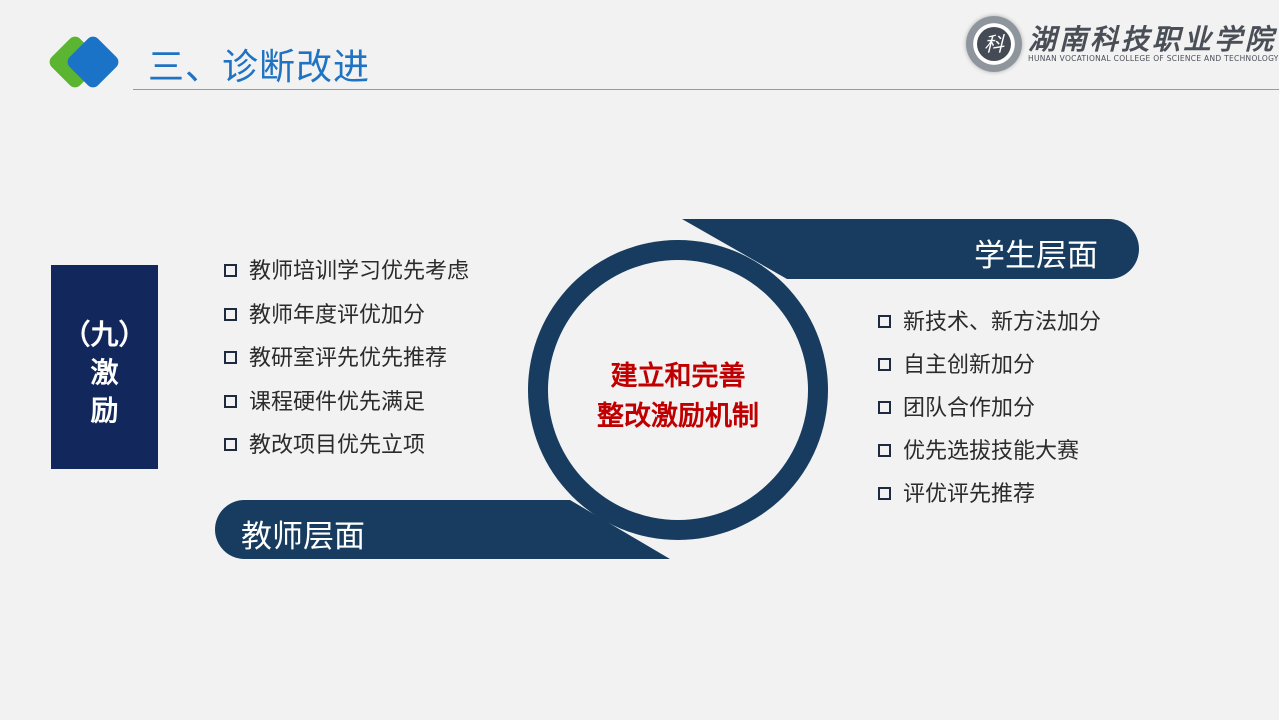 The width and height of the screenshot is (1279, 720). Describe the element at coordinates (337, 315) in the screenshot. I see `list-item-label: 教师年度评优加分` at that location.